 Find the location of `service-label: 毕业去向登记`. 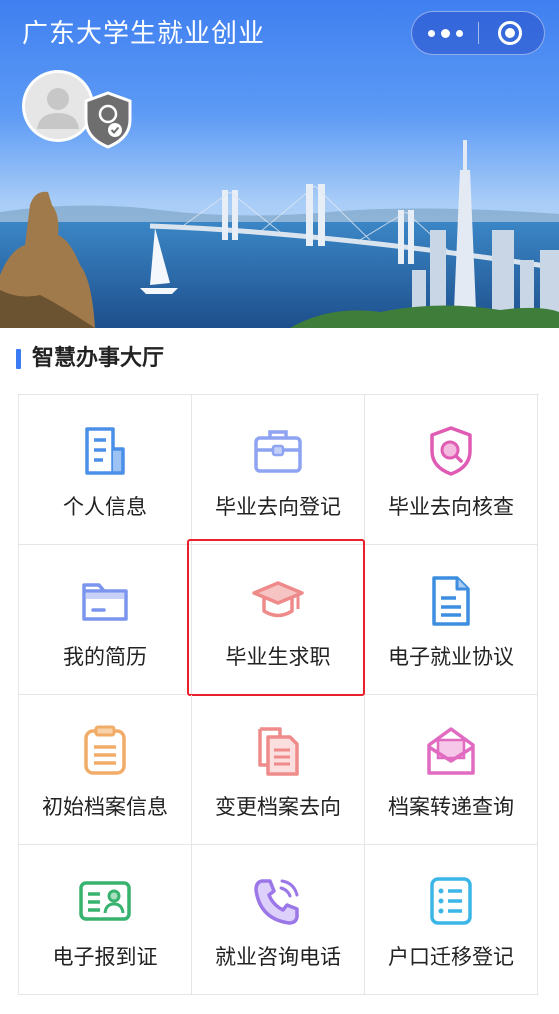

service-label: 毕业去向登记 is located at coordinates (278, 507).